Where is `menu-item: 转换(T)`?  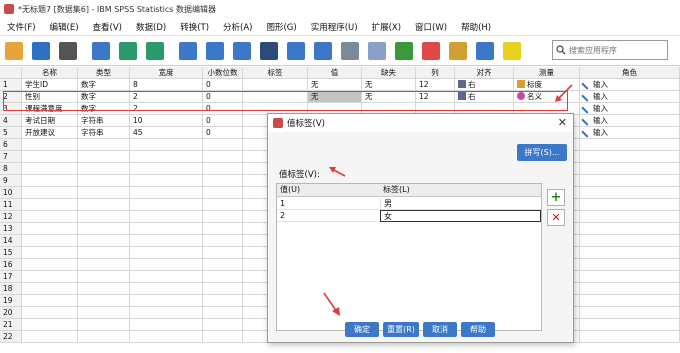 menu-item: 转换(T) is located at coordinates (194, 27).